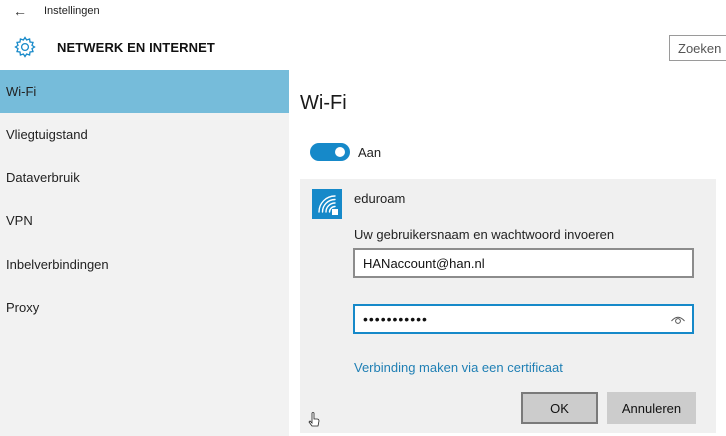 This screenshot has width=726, height=436. I want to click on ok-button: OK, so click(559, 408).